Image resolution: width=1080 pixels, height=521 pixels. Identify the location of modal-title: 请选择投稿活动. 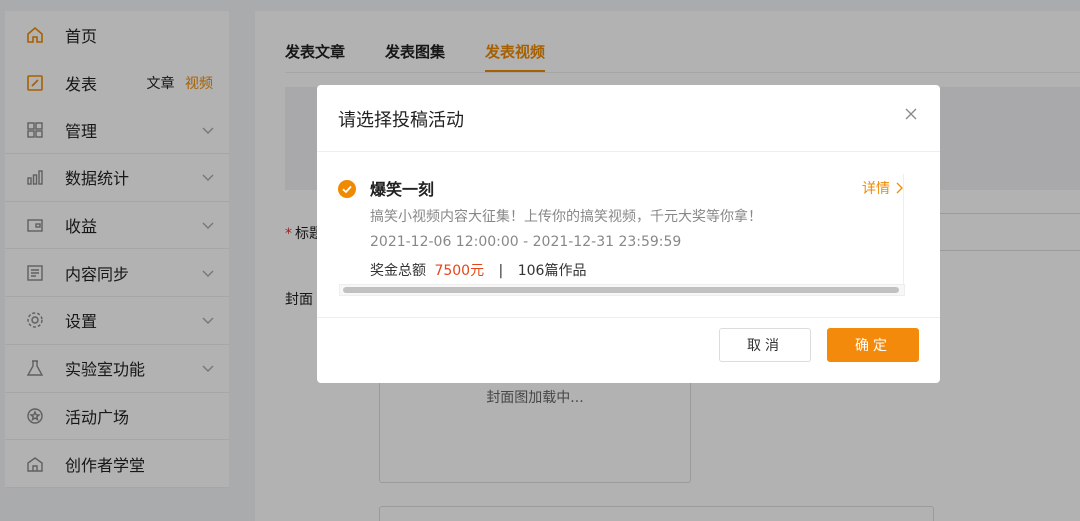
(401, 120).